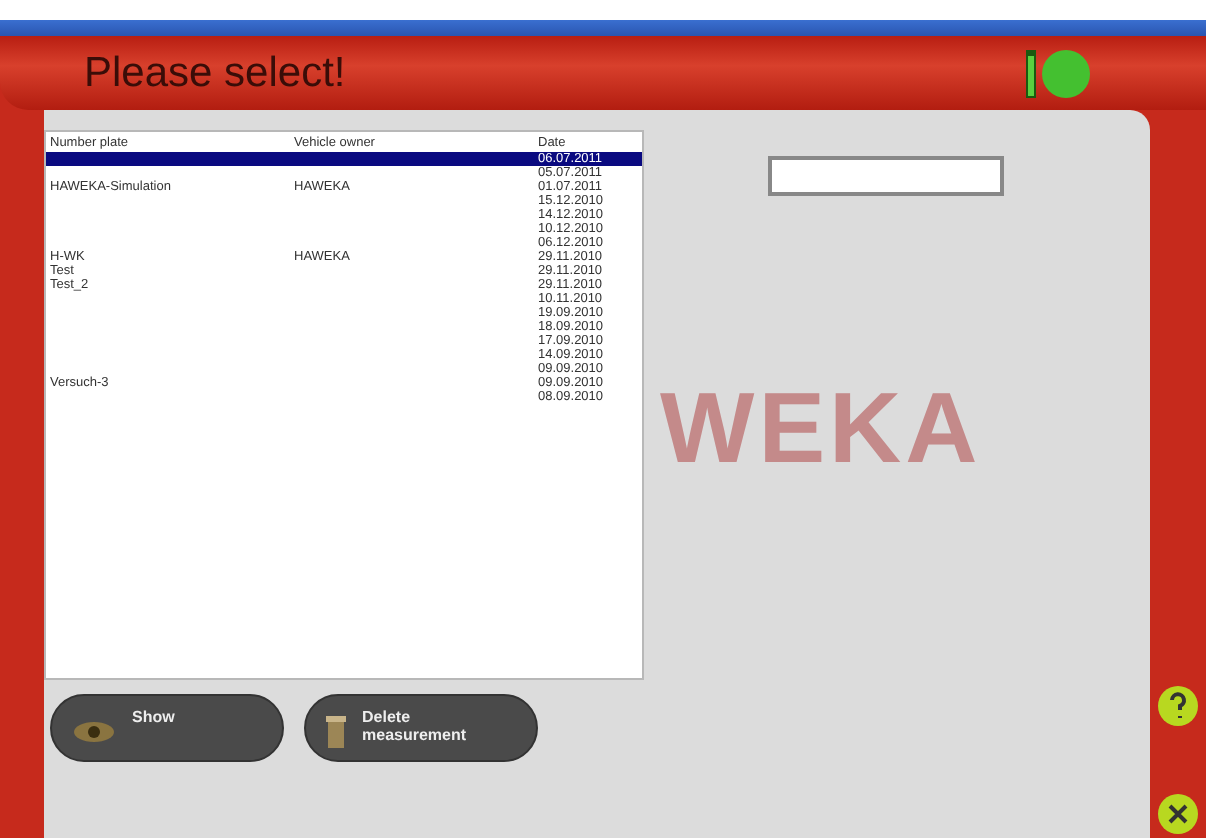  I want to click on level-bar-icon, so click(1031, 73).